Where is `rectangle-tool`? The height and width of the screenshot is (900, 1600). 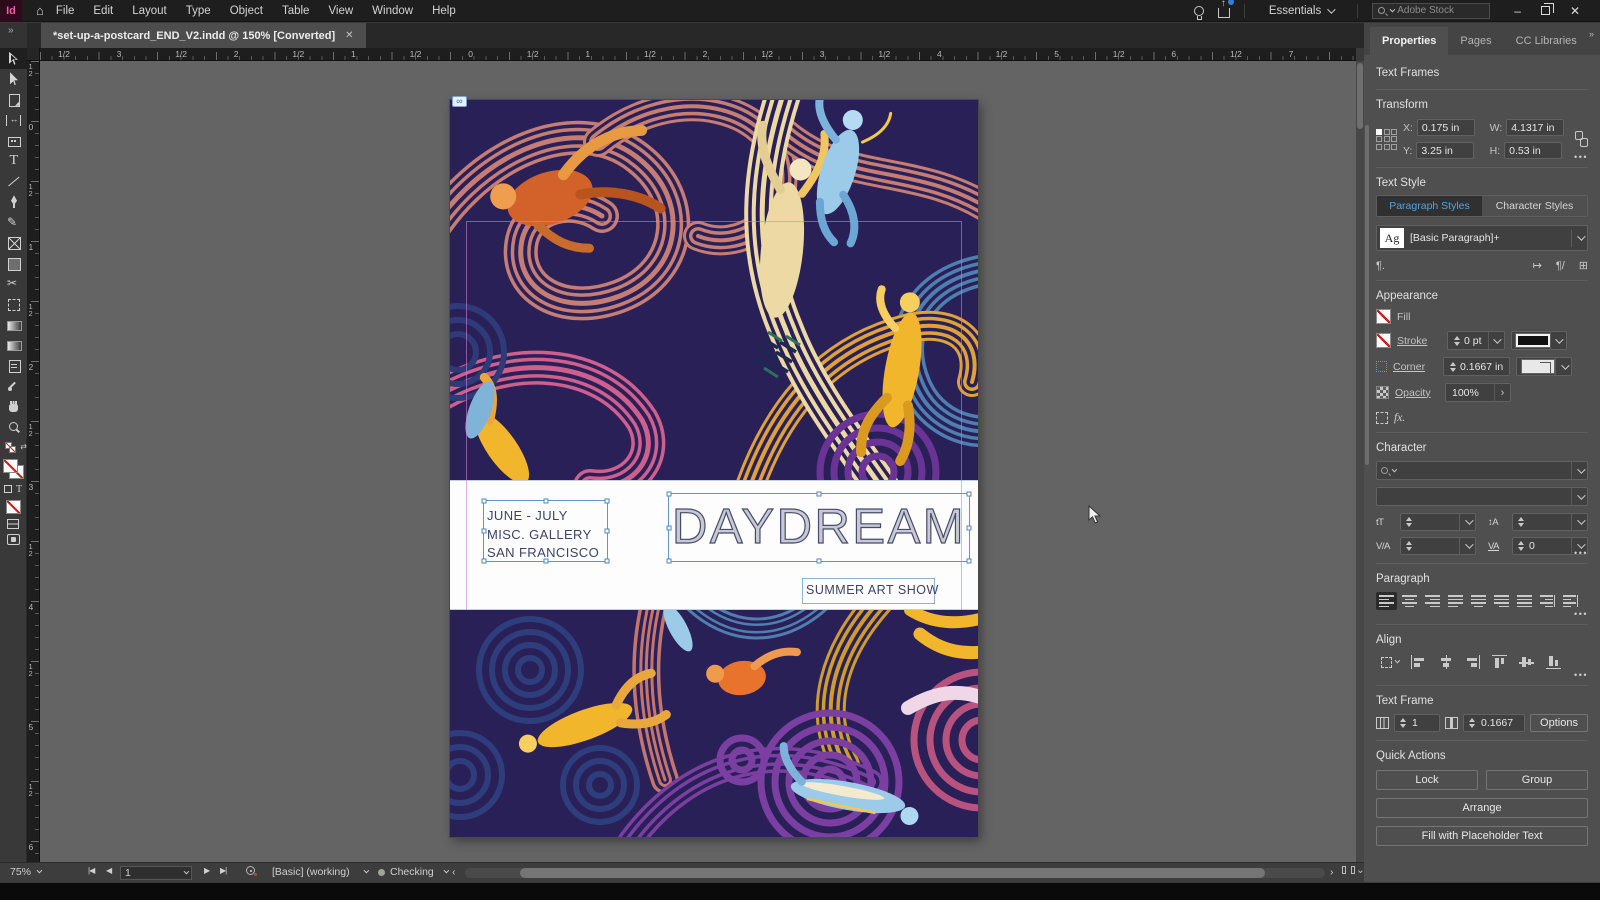
rectangle-tool is located at coordinates (13, 263).